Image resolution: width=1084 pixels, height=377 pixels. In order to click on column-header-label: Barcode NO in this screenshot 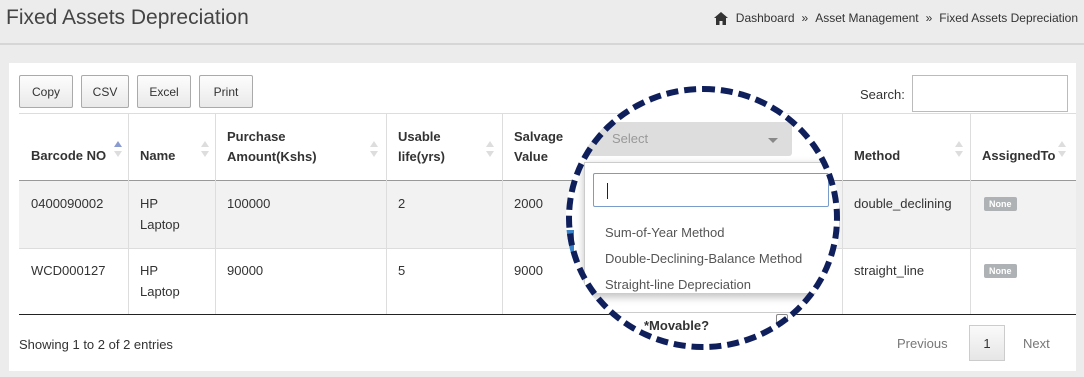, I will do `click(69, 155)`.